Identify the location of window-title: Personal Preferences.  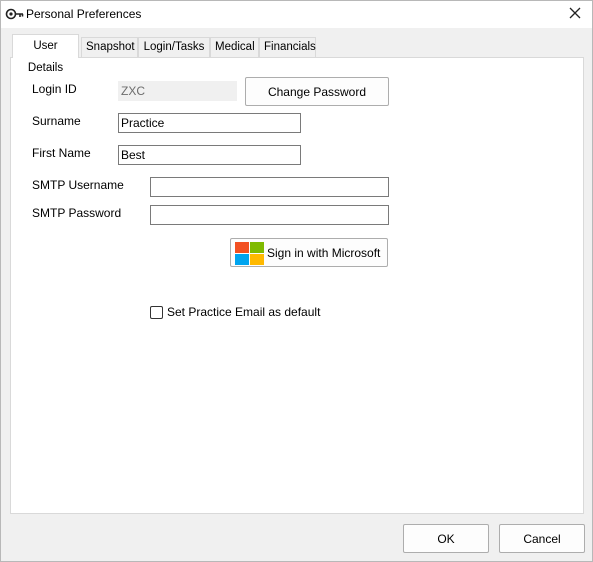
(84, 14).